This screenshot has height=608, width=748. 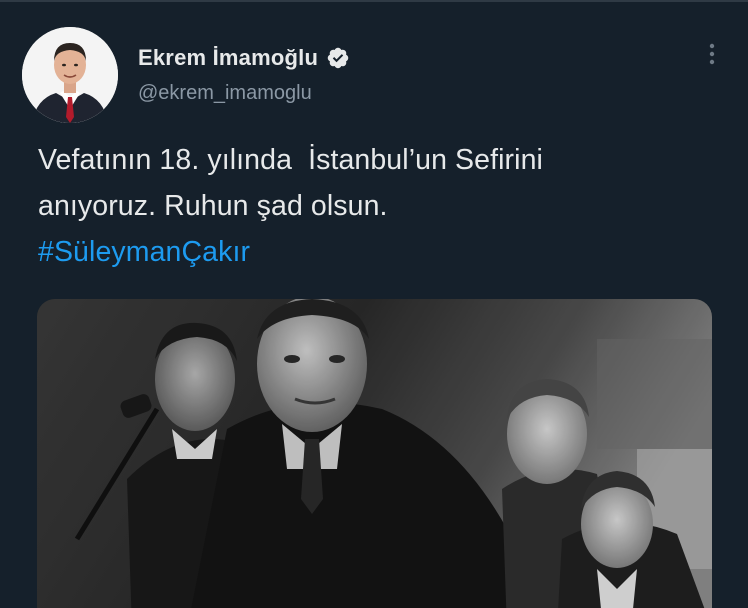 I want to click on more-options-button, so click(x=712, y=54).